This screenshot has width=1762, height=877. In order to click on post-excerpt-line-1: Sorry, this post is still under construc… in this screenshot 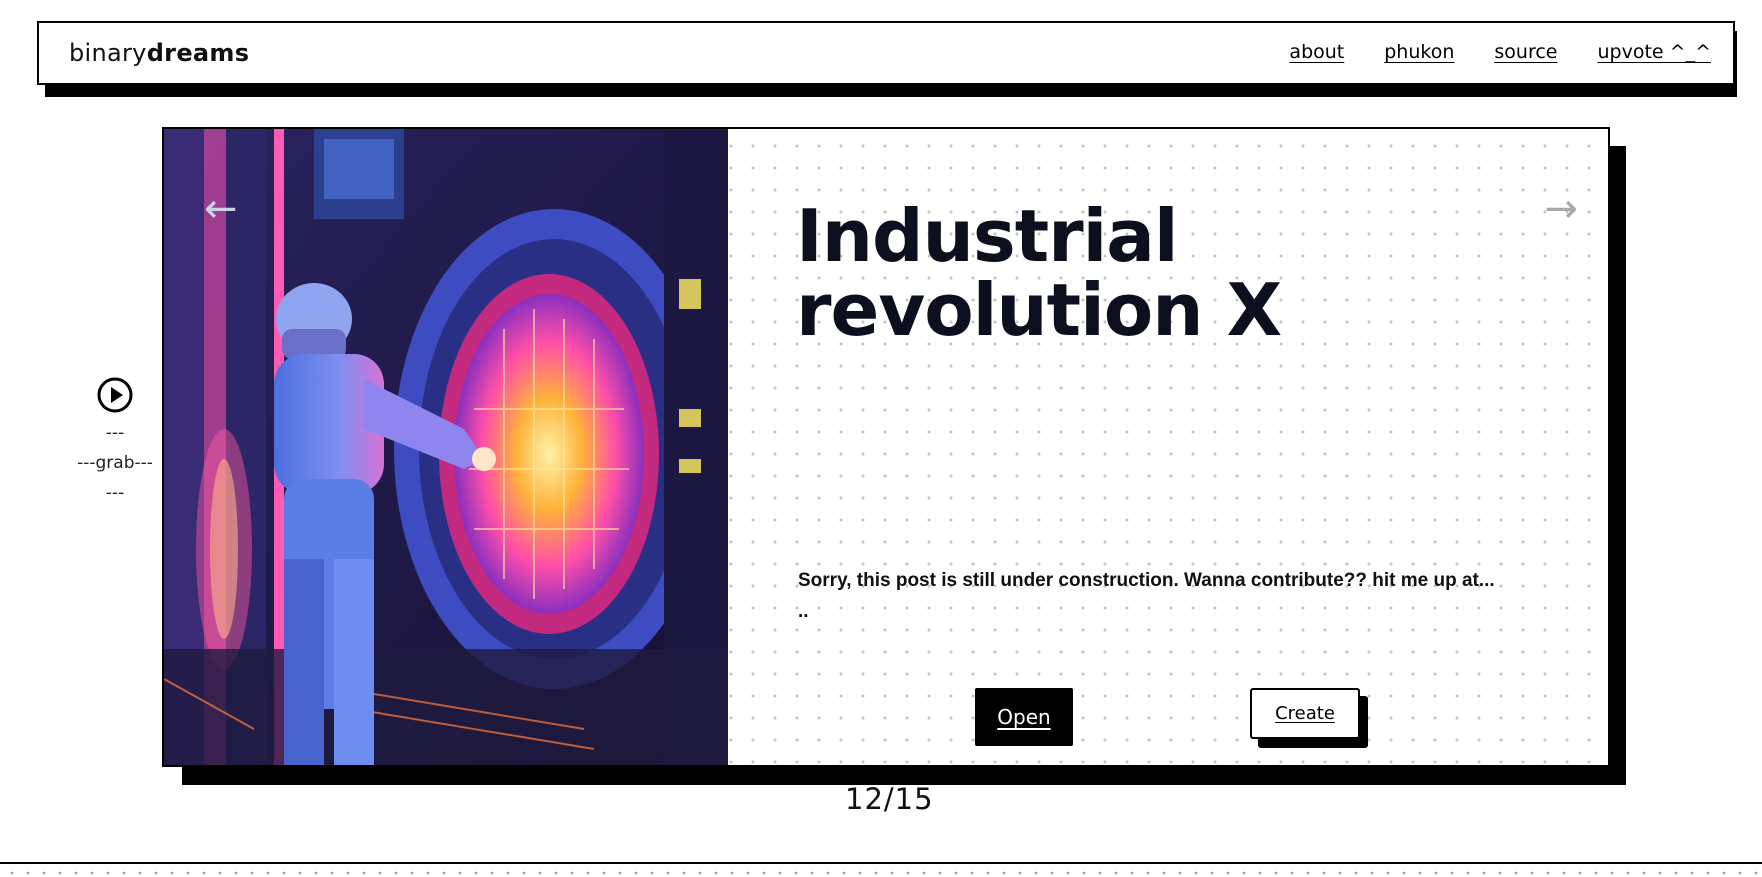, I will do `click(1146, 580)`.